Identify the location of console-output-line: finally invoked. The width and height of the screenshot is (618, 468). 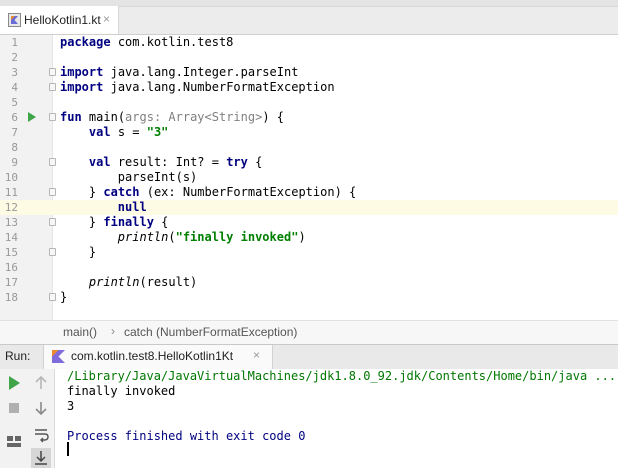
(121, 391).